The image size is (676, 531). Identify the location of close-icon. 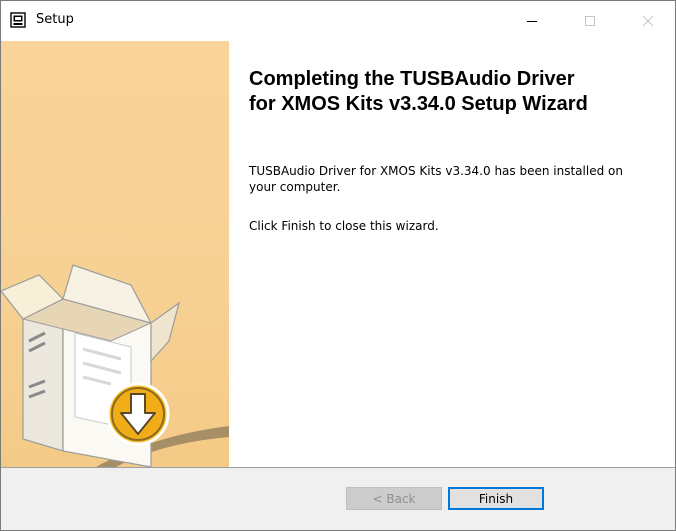
(648, 21).